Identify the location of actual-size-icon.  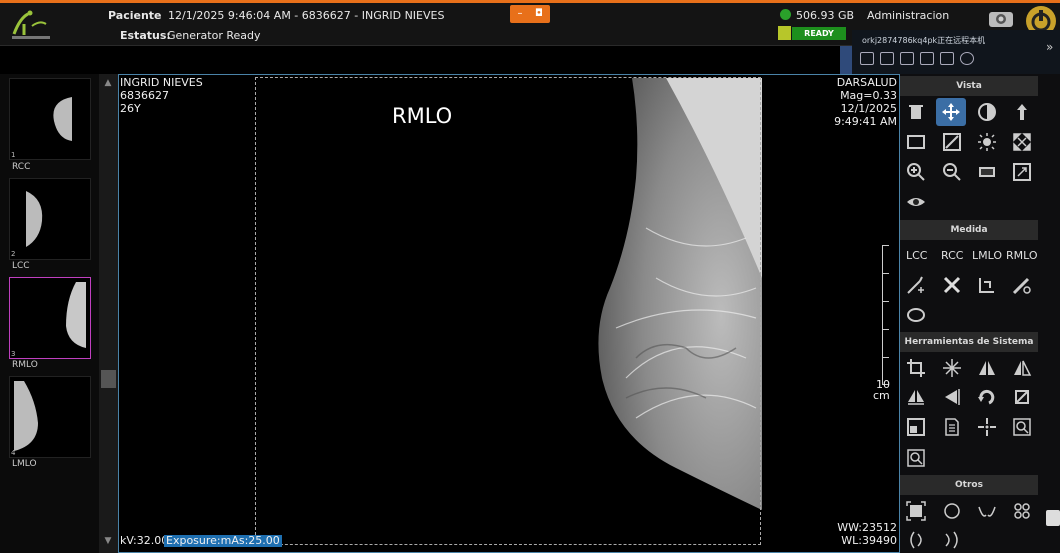
(987, 172).